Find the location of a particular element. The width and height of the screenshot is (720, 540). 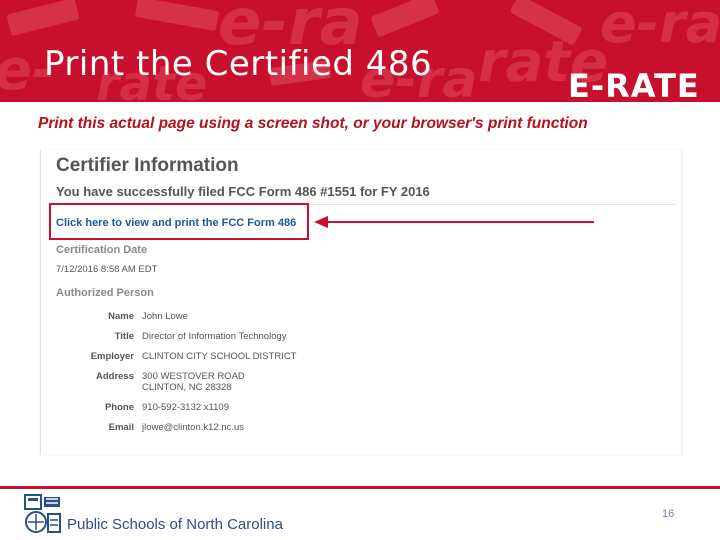

pointer-arrow-icon is located at coordinates (454, 222).